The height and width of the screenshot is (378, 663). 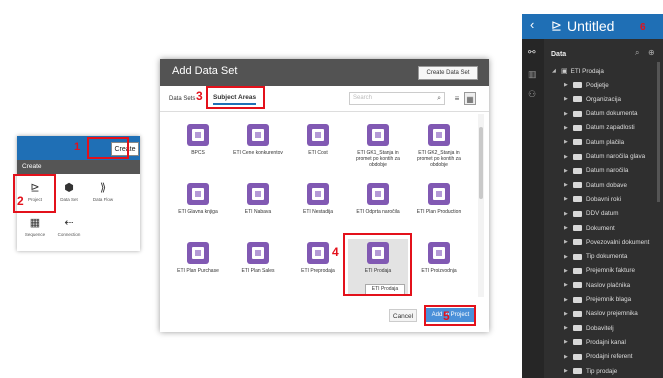 I want to click on back-chevron-icon: ‹, so click(x=532, y=24).